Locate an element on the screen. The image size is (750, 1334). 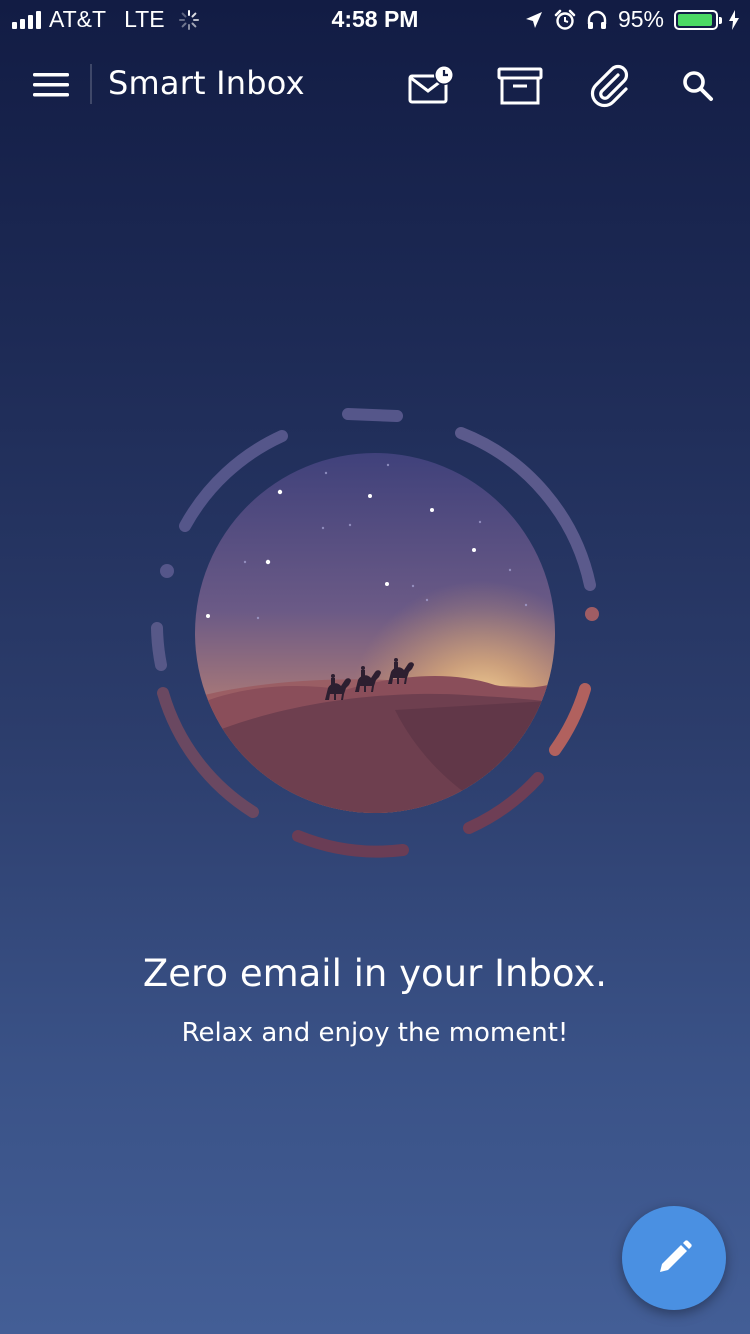
location-arrow-icon is located at coordinates (533, 19).